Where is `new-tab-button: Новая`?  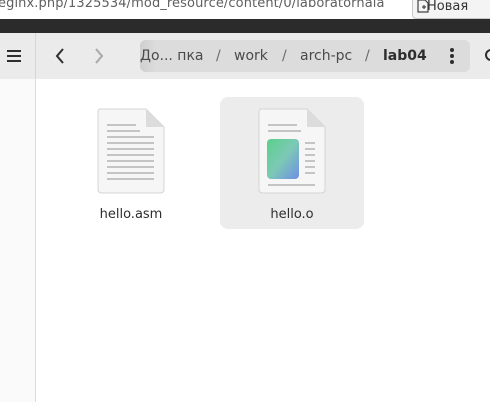
new-tab-button: Новая is located at coordinates (451, 9).